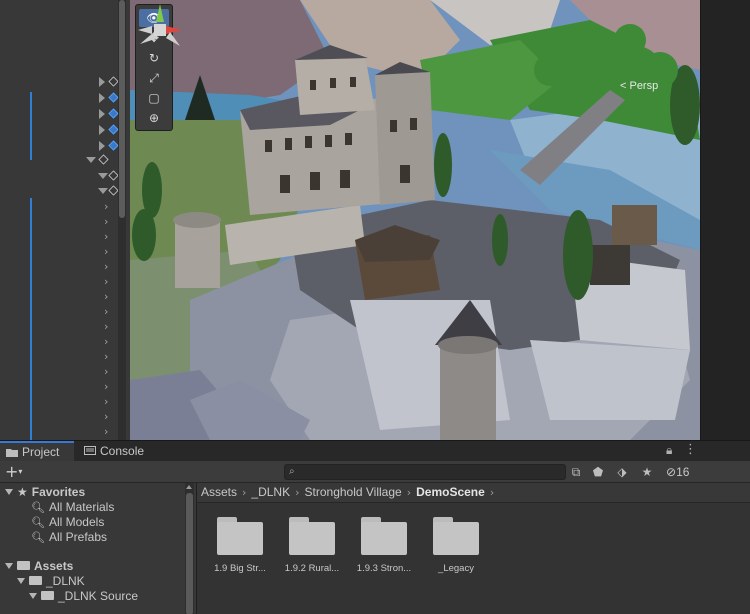 The image size is (750, 614). Describe the element at coordinates (683, 472) in the screenshot. I see `hidden-count: 16` at that location.